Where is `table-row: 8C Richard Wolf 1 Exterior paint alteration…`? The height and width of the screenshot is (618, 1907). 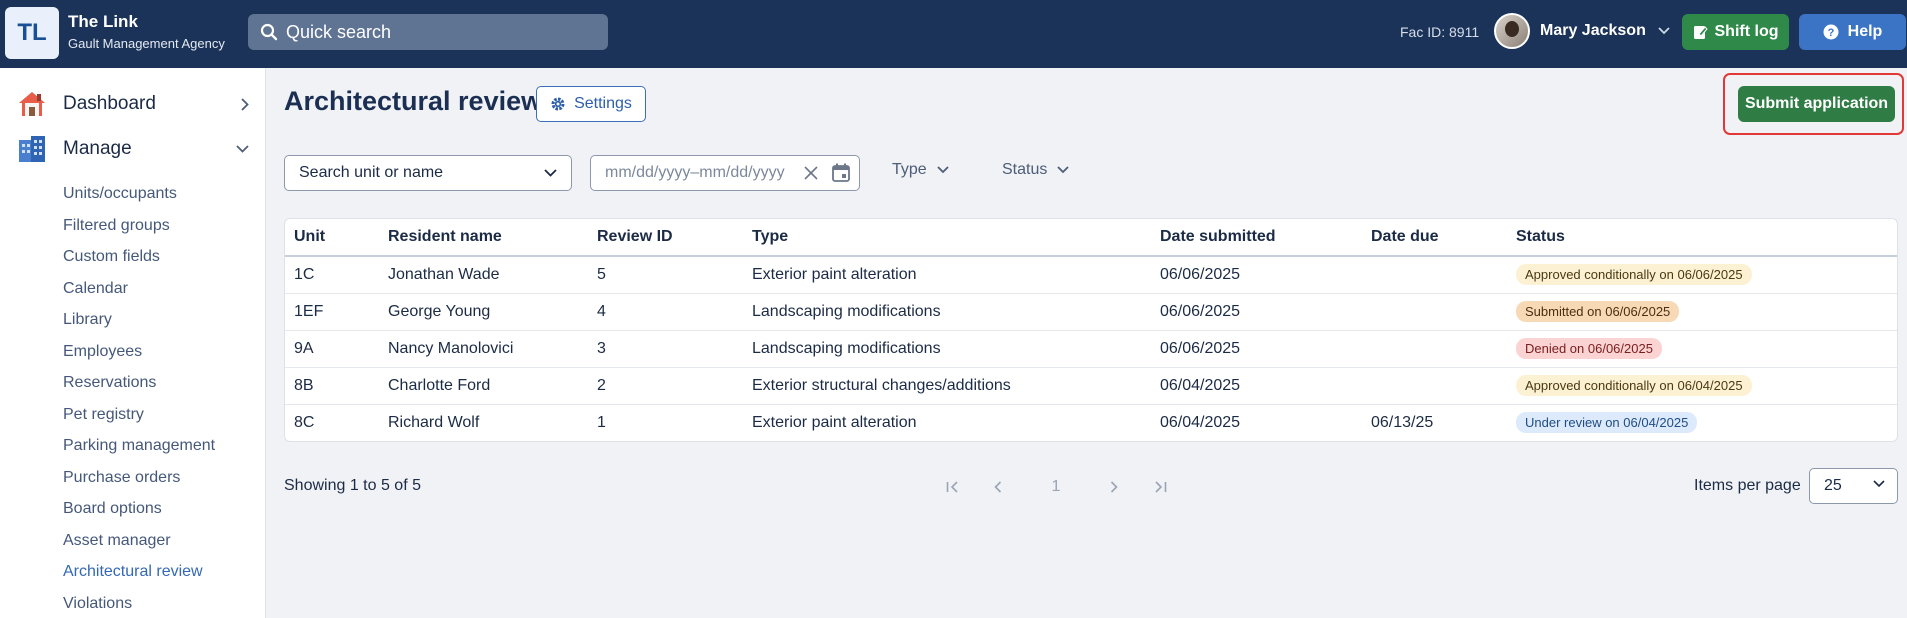
table-row: 8C Richard Wolf 1 Exterior paint alteration… is located at coordinates (1091, 422).